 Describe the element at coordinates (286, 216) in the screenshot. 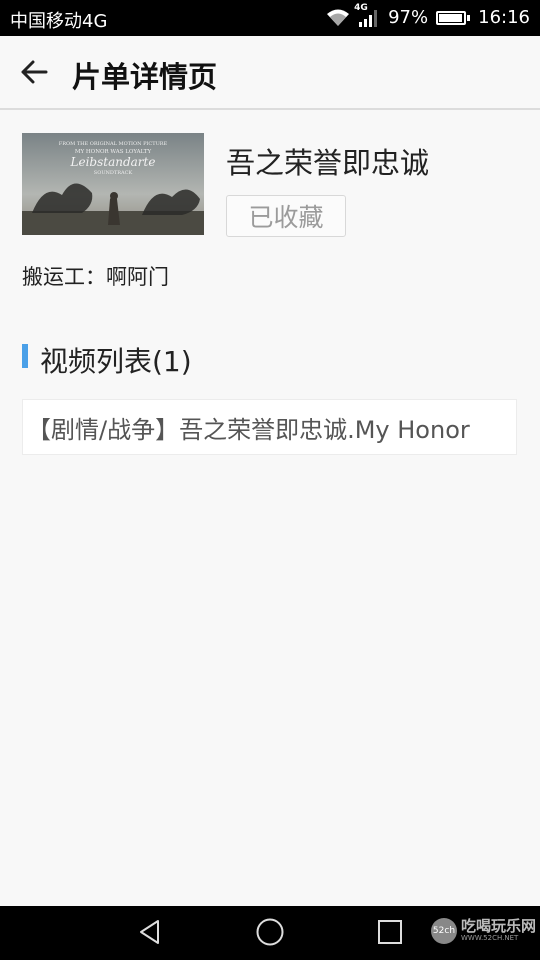

I see `favorite-button: 已收藏` at that location.